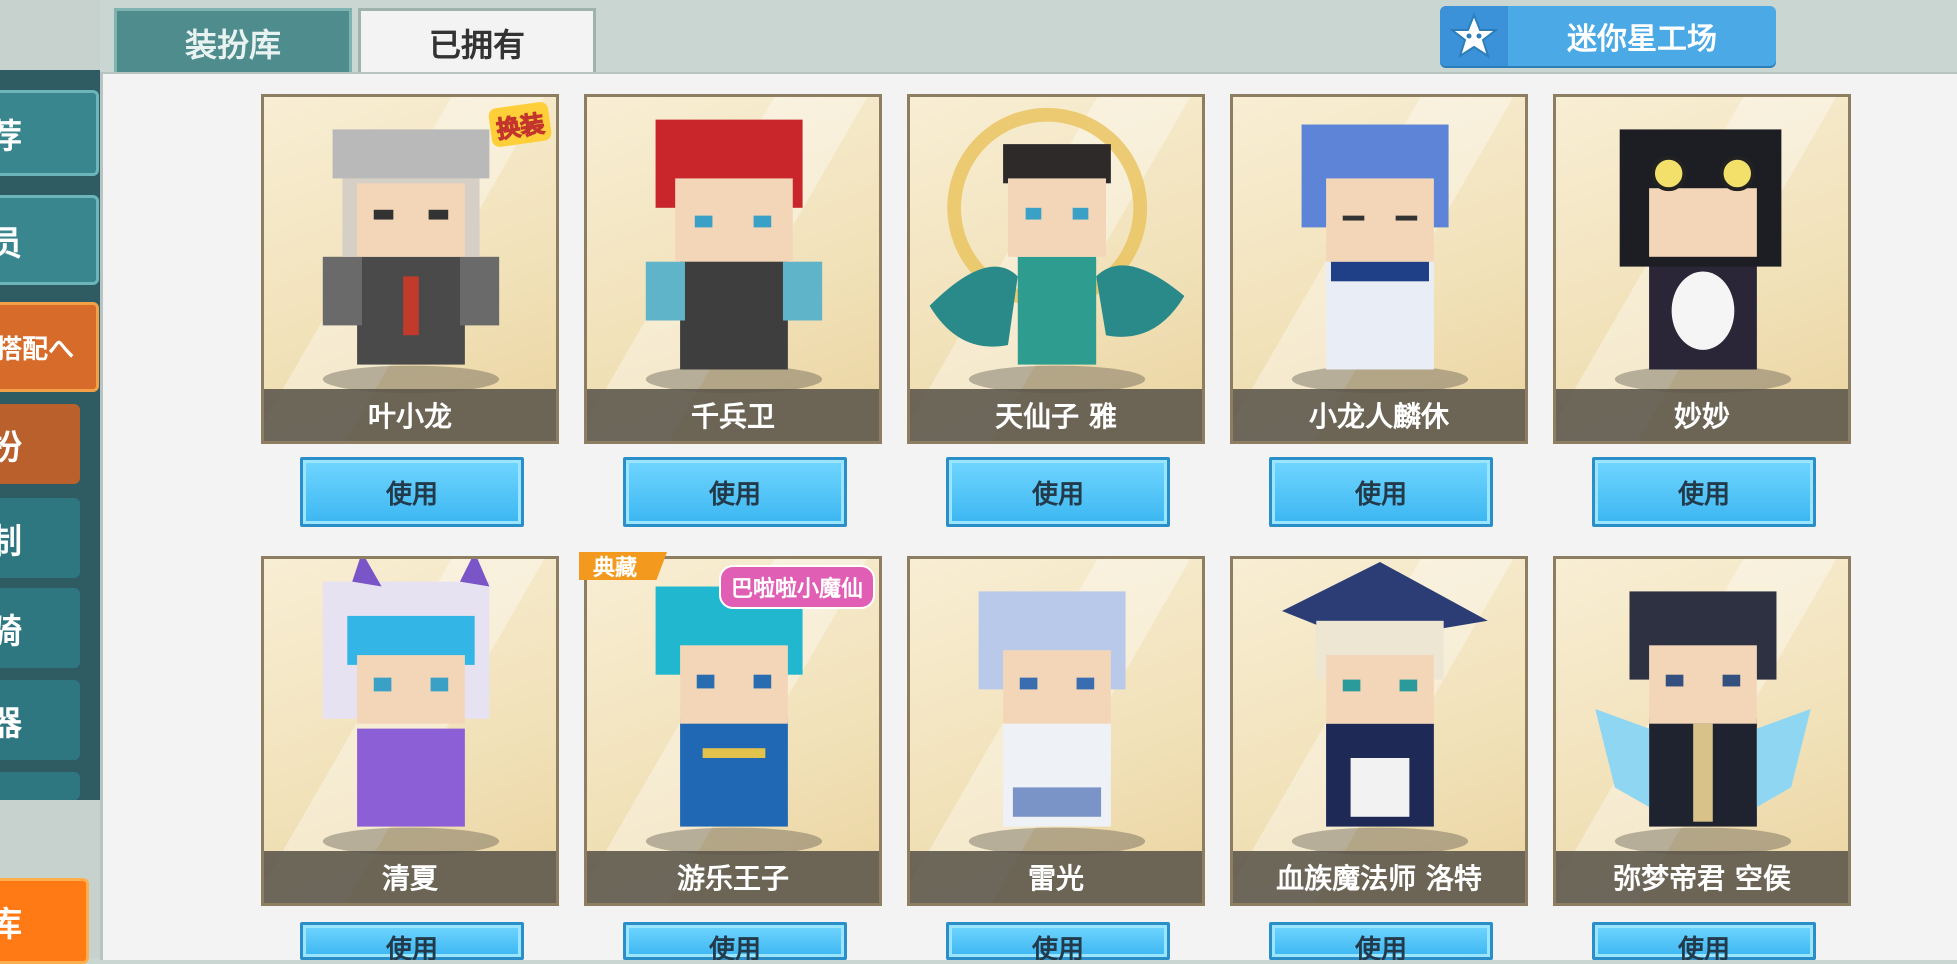 The width and height of the screenshot is (1957, 964). Describe the element at coordinates (37, 349) in the screenshot. I see `sidebar-item-label: 搭配へ` at that location.